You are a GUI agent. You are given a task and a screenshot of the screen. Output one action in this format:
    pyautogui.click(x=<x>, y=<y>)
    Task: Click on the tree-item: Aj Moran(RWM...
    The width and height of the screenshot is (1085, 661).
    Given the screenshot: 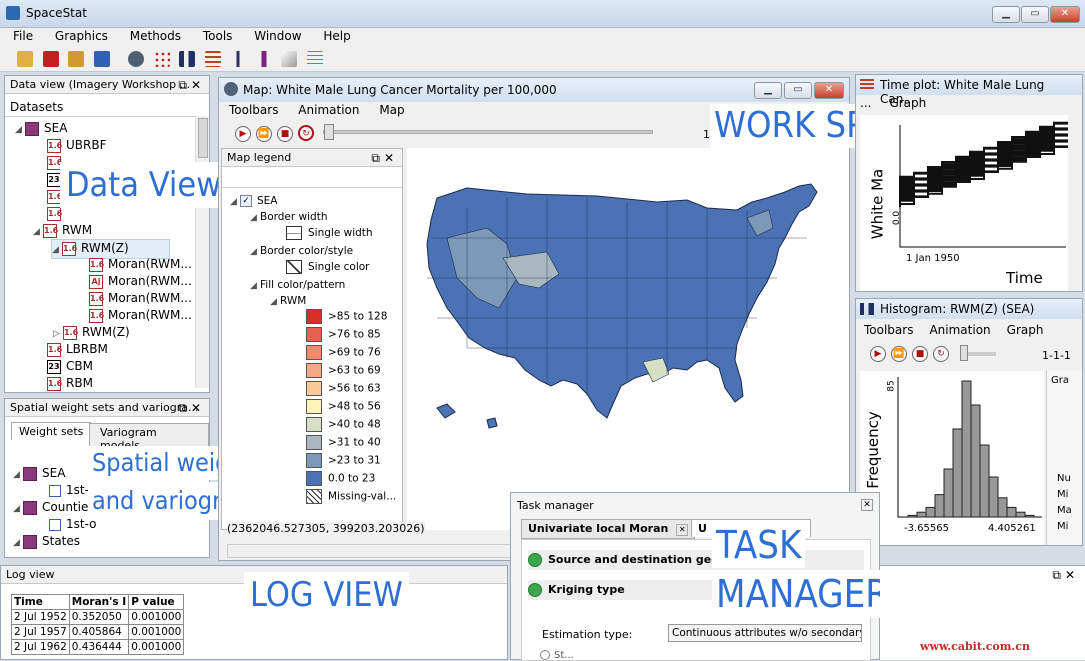 What is the action you would take?
    pyautogui.click(x=140, y=281)
    